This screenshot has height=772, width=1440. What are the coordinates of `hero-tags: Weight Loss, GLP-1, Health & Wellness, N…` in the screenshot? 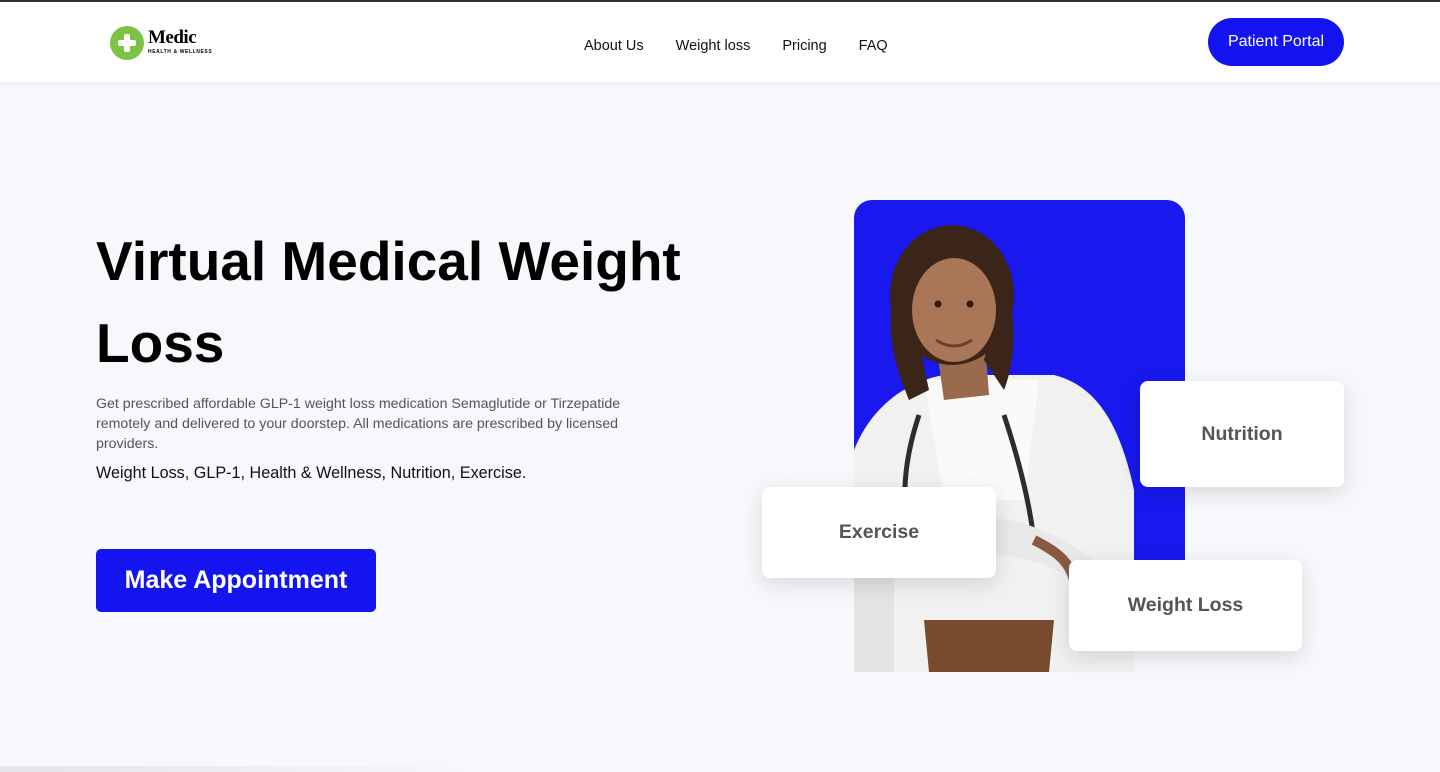 It's located at (311, 473).